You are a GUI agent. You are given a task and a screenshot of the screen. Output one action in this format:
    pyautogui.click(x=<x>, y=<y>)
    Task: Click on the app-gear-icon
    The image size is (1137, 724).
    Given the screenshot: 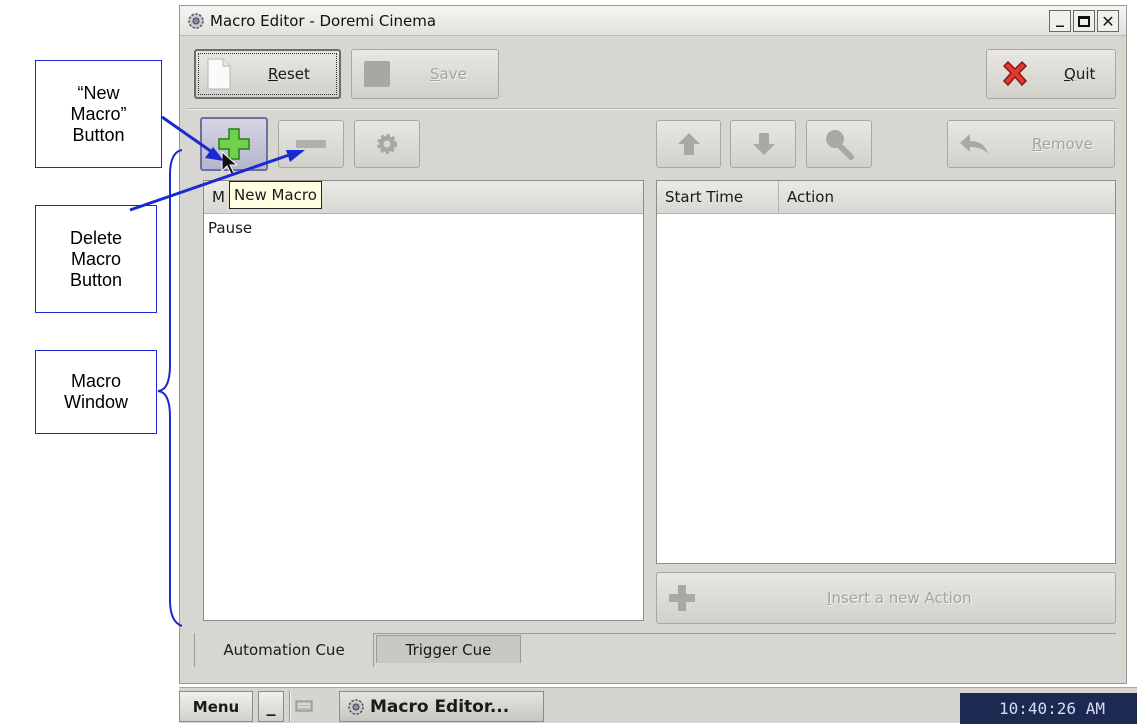 What is the action you would take?
    pyautogui.click(x=356, y=707)
    